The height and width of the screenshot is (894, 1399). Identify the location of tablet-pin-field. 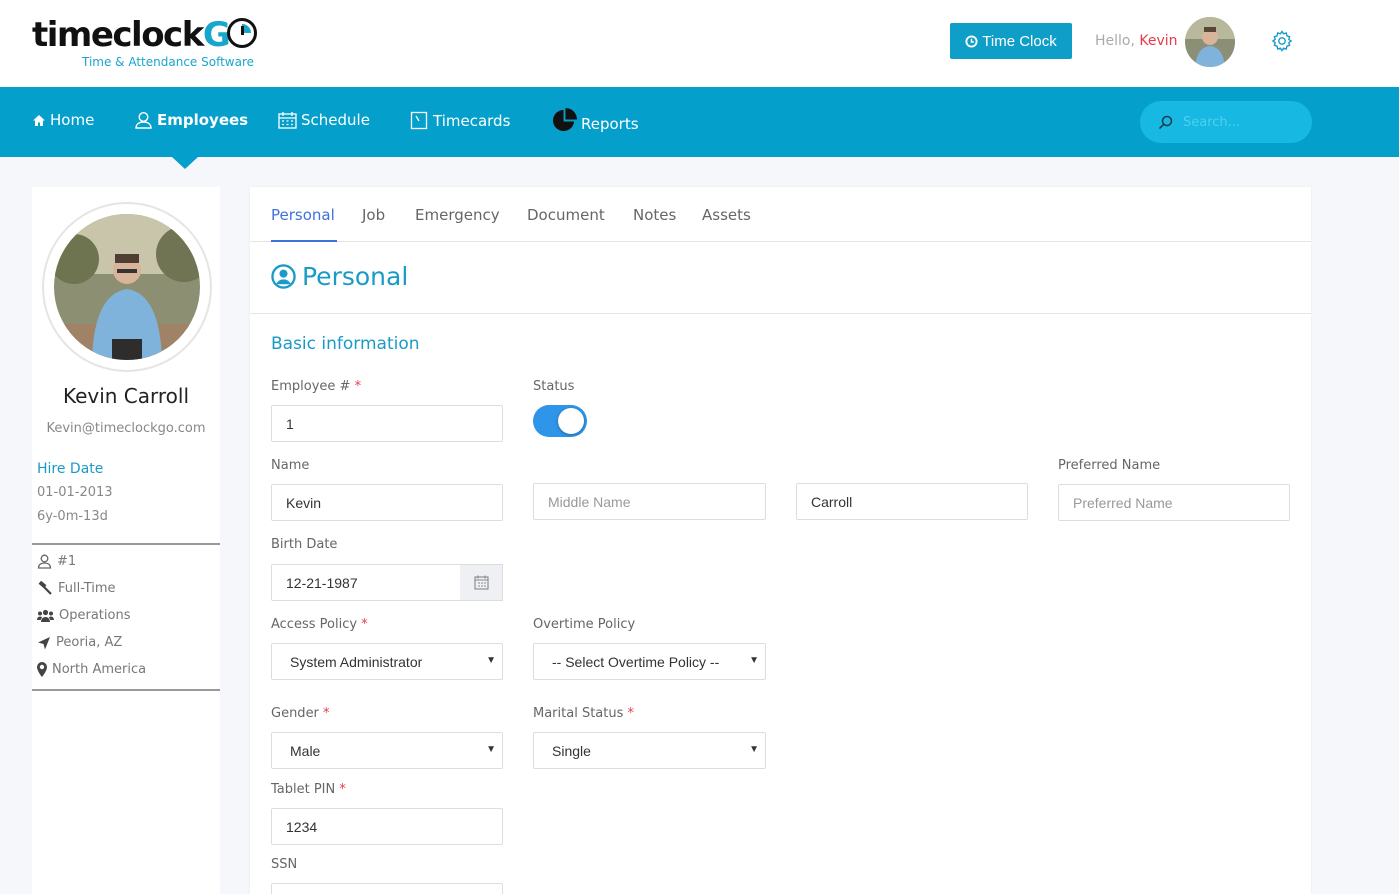
(387, 826).